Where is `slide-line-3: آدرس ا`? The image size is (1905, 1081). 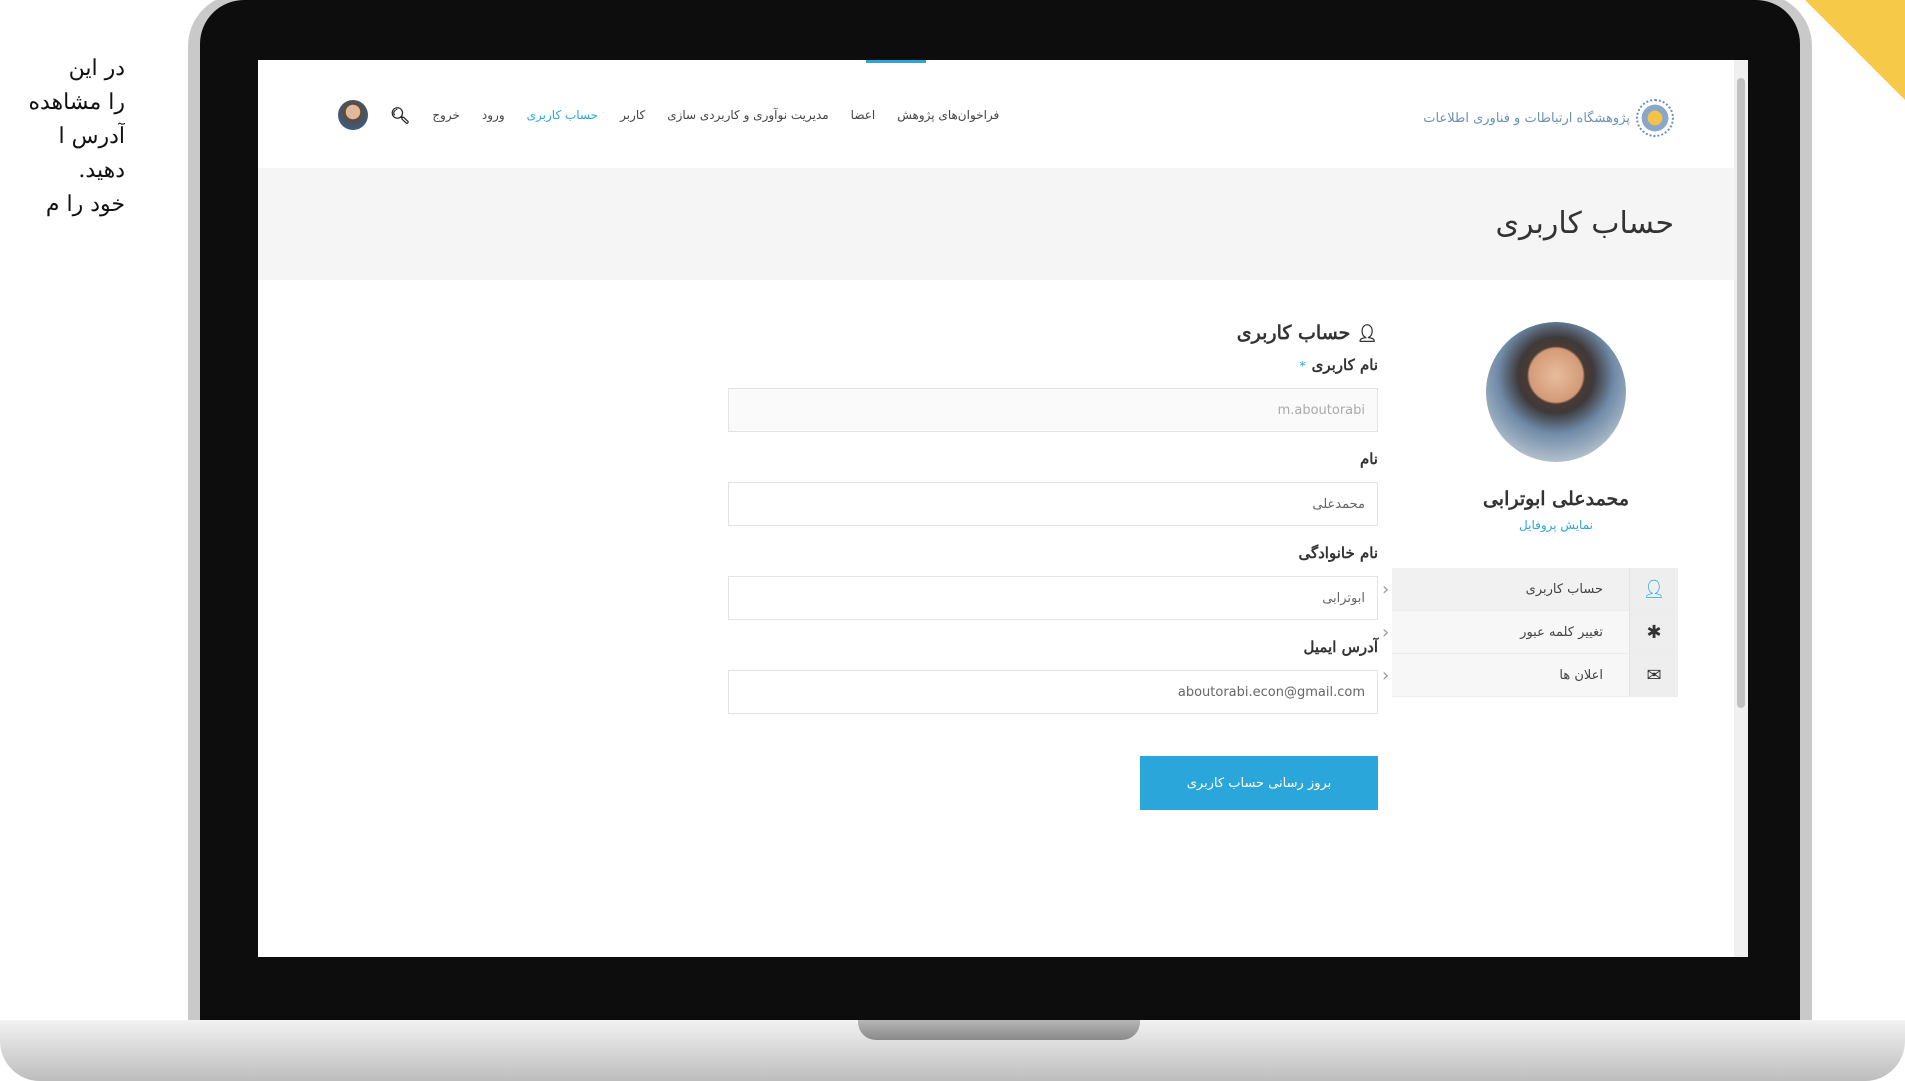
slide-line-3: آدرس ا is located at coordinates (92, 136).